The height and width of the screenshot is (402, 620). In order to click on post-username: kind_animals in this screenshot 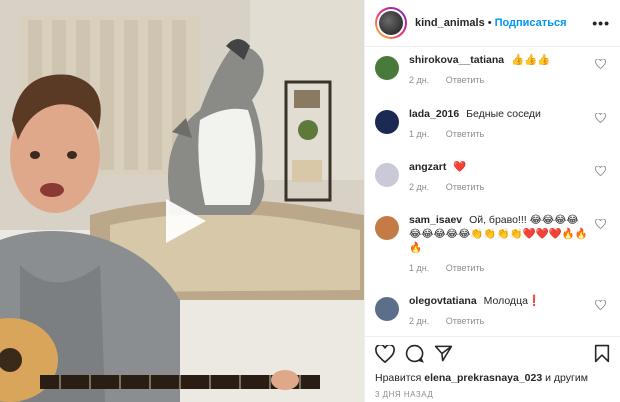, I will do `click(450, 23)`.